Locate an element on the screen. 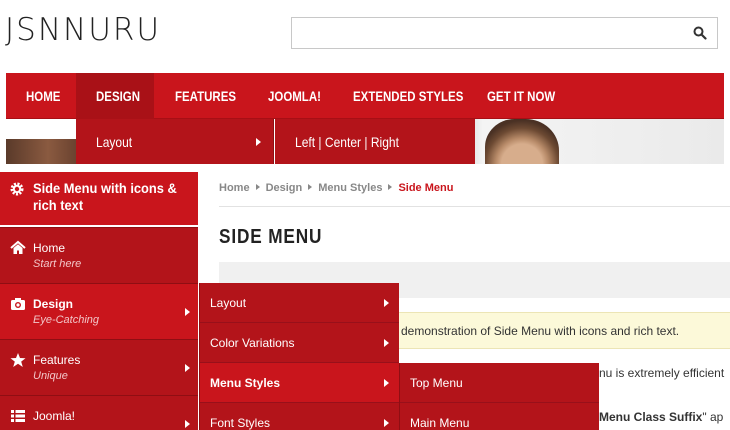 This screenshot has width=730, height=430. flyout-item-label: Color Variations is located at coordinates (252, 343).